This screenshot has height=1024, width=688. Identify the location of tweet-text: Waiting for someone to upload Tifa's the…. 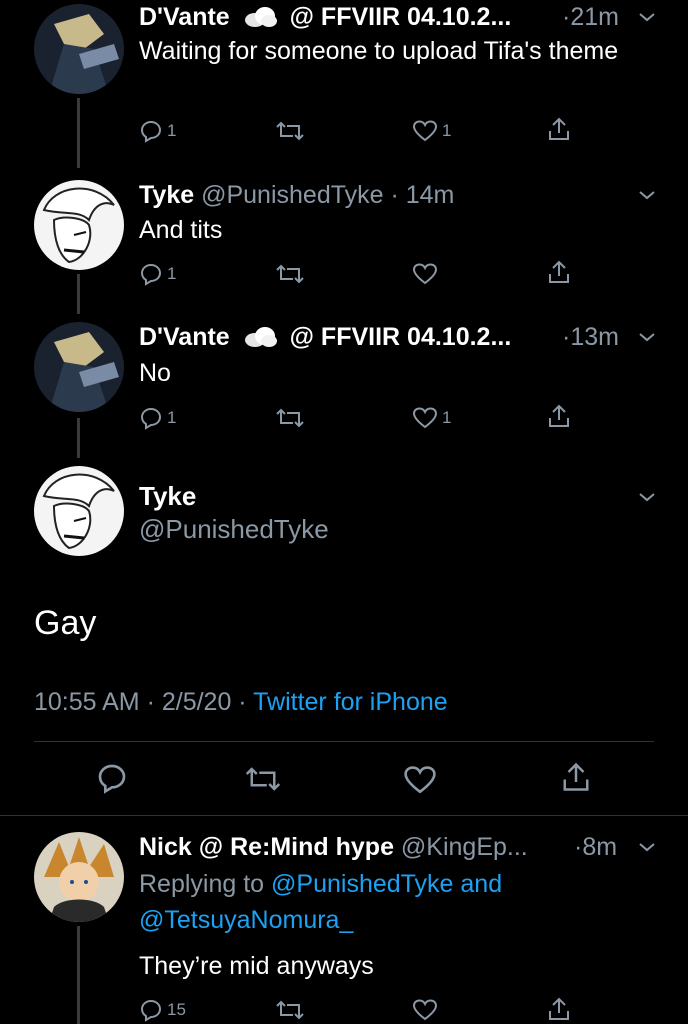
(379, 51).